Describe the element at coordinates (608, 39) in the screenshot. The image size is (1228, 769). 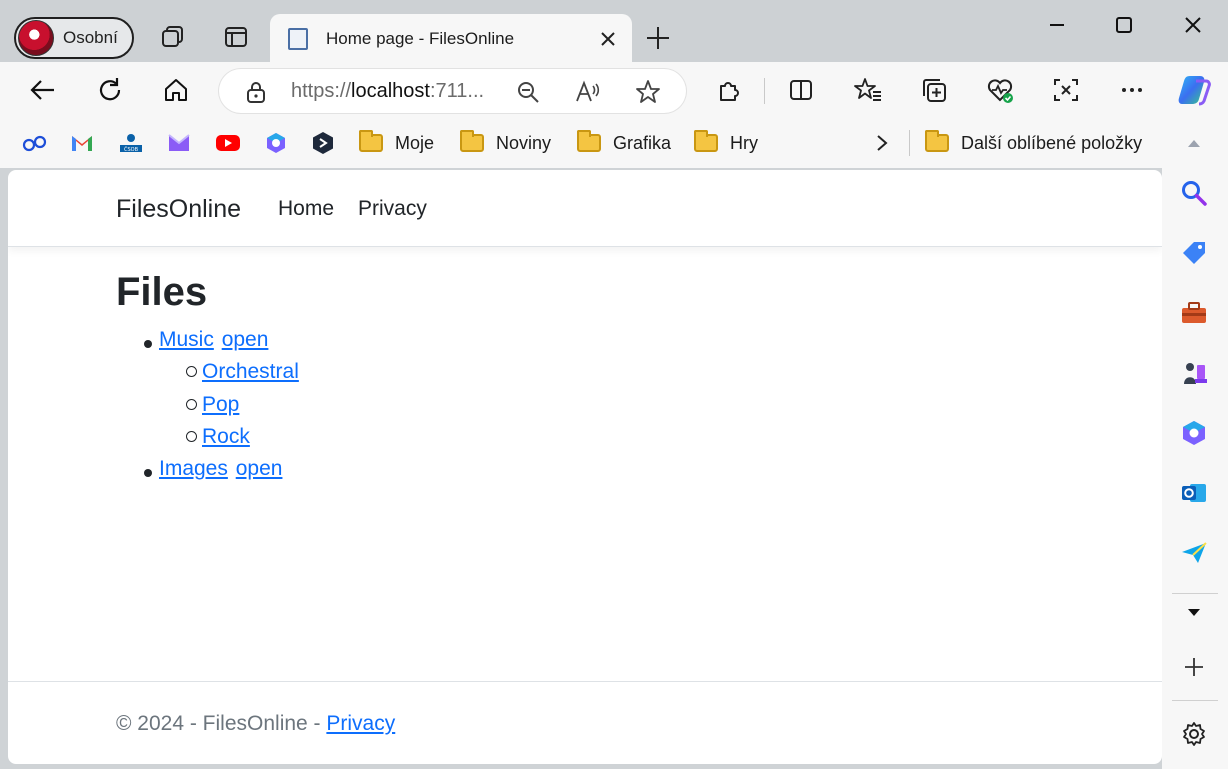
I see `close-tab-icon` at that location.